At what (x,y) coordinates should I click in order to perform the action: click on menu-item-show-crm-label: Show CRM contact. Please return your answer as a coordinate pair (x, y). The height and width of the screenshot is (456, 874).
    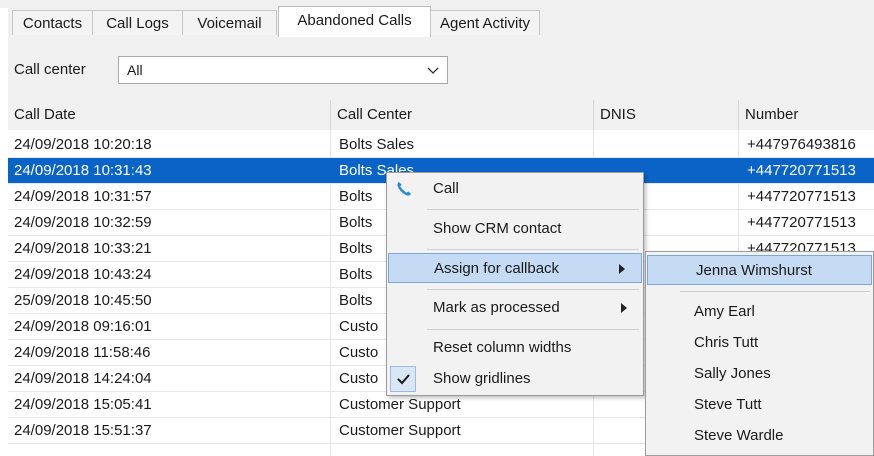
    Looking at the image, I should click on (497, 228).